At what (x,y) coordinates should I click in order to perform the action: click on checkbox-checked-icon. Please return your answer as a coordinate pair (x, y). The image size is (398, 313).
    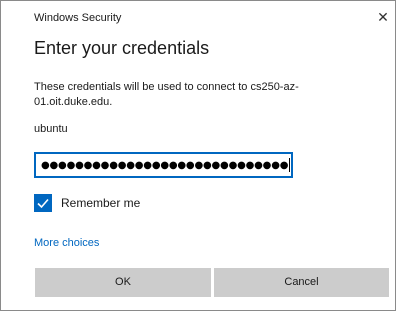
    Looking at the image, I should click on (43, 203).